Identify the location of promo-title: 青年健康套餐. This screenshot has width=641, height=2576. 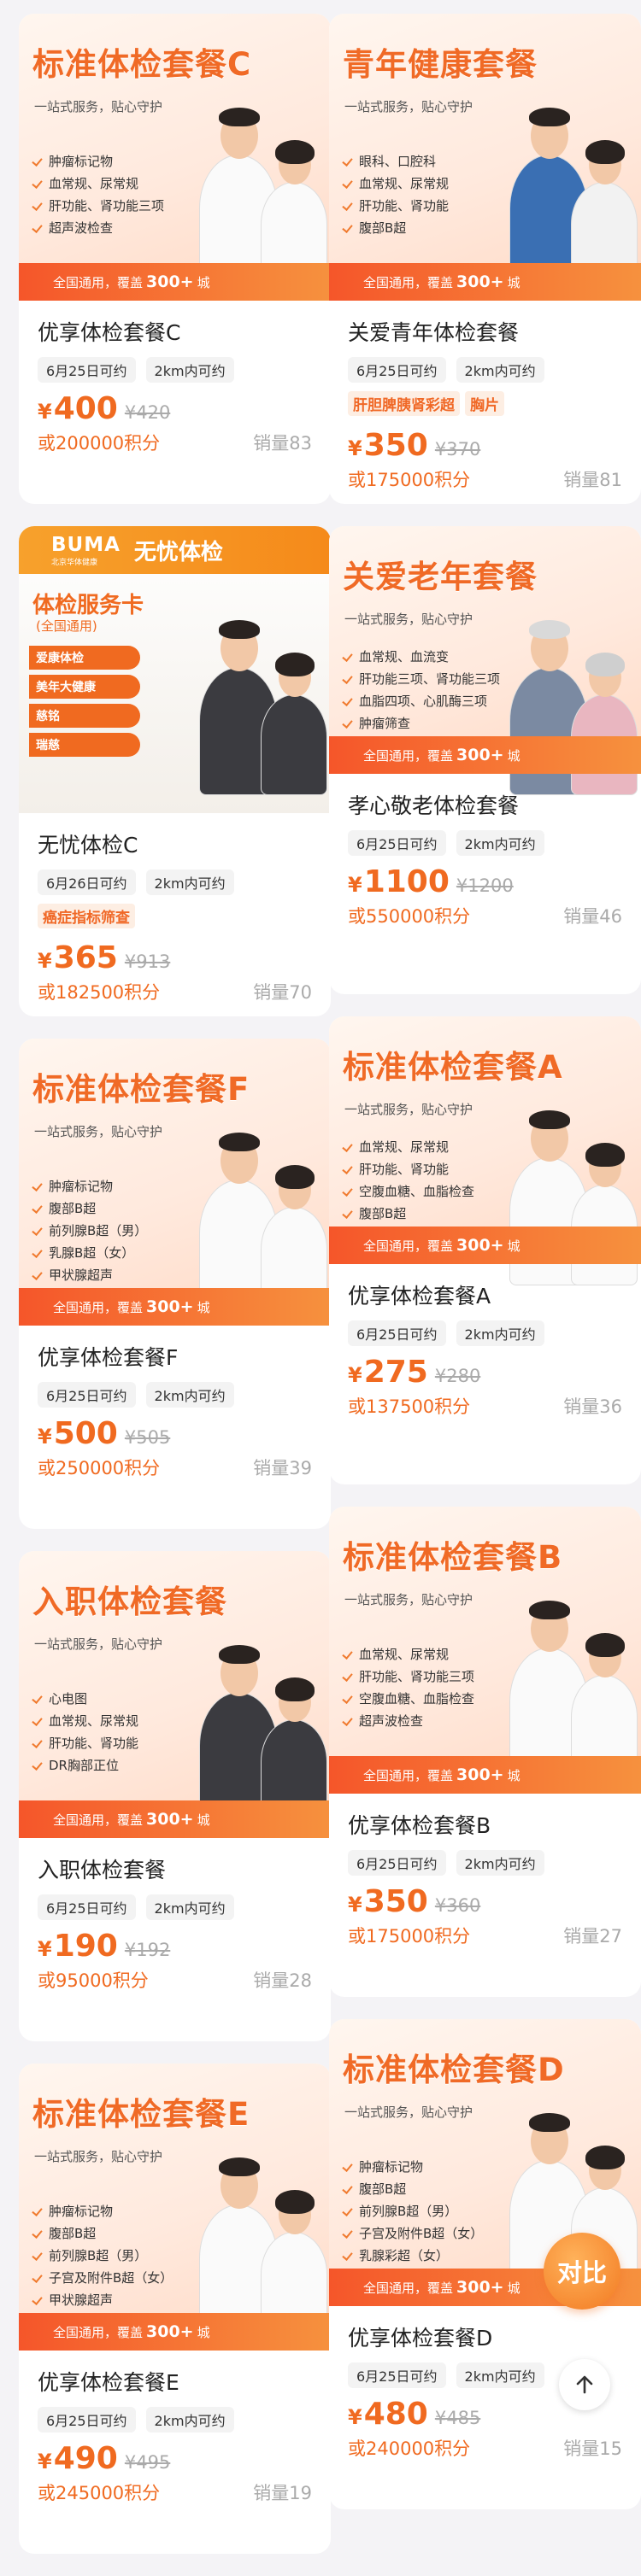
(440, 64).